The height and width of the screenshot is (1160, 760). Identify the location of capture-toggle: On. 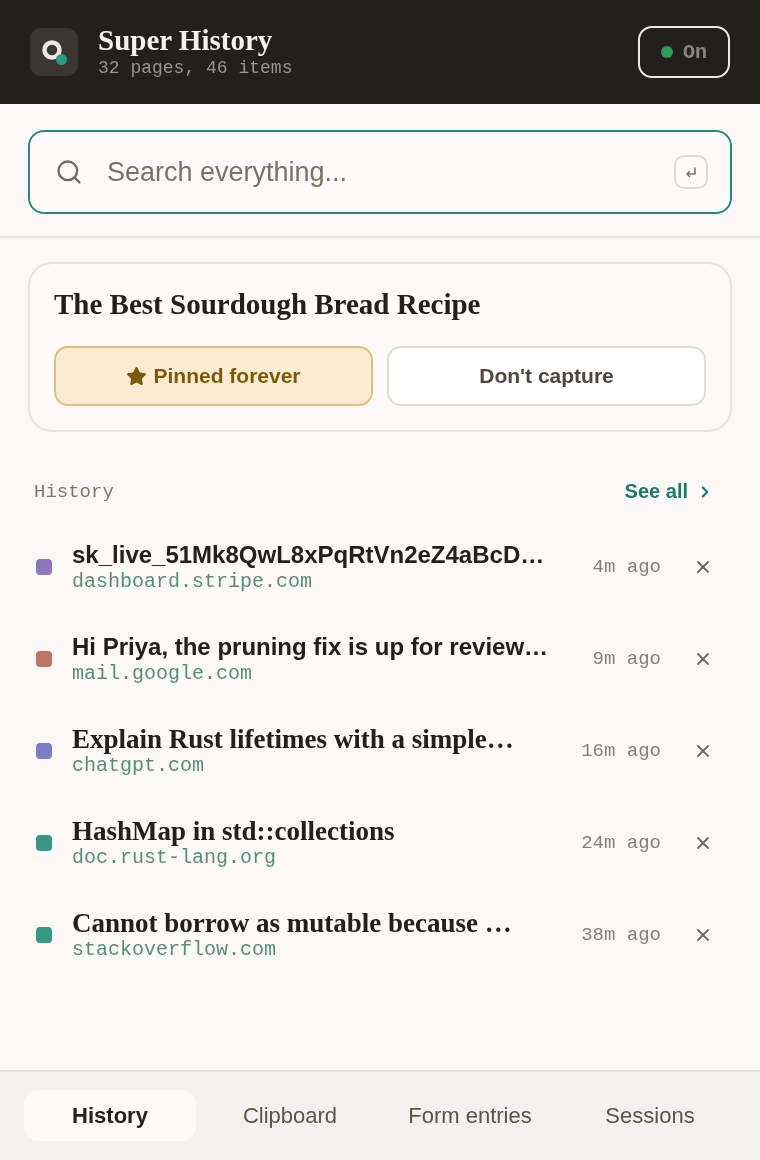
(684, 52).